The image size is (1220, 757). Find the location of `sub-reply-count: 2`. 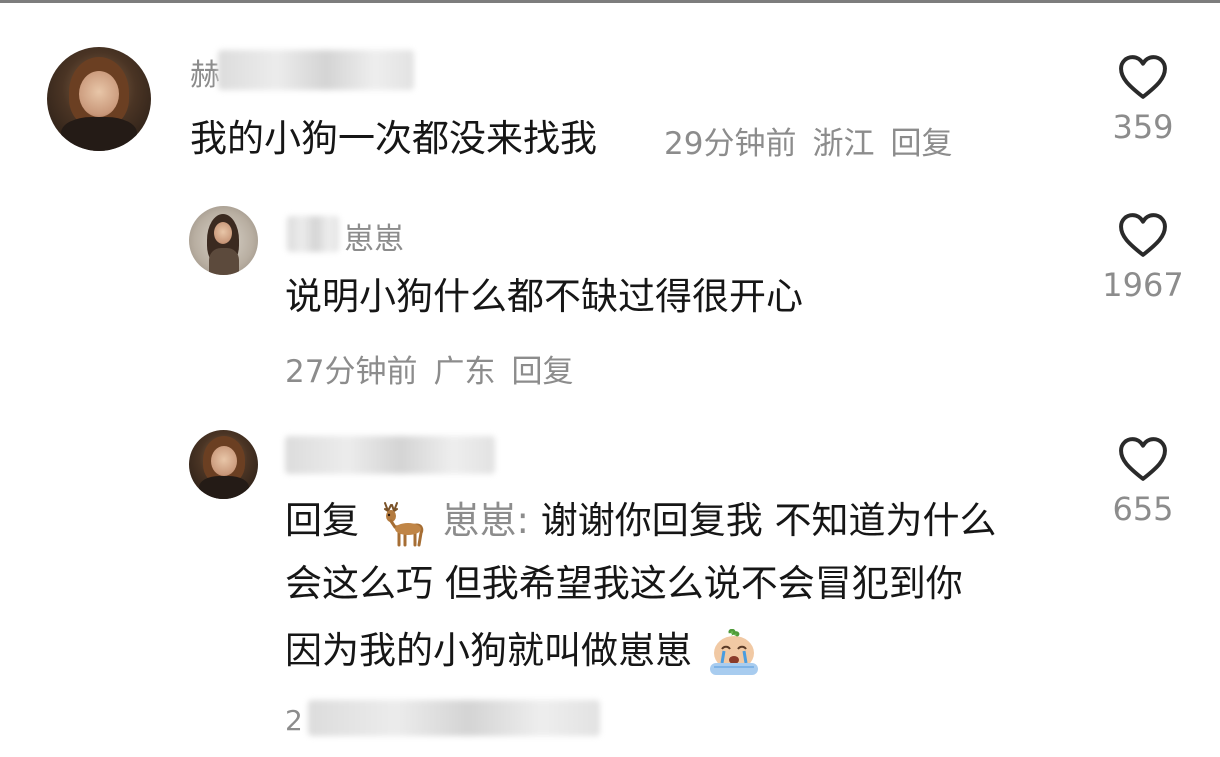

sub-reply-count: 2 is located at coordinates (294, 720).